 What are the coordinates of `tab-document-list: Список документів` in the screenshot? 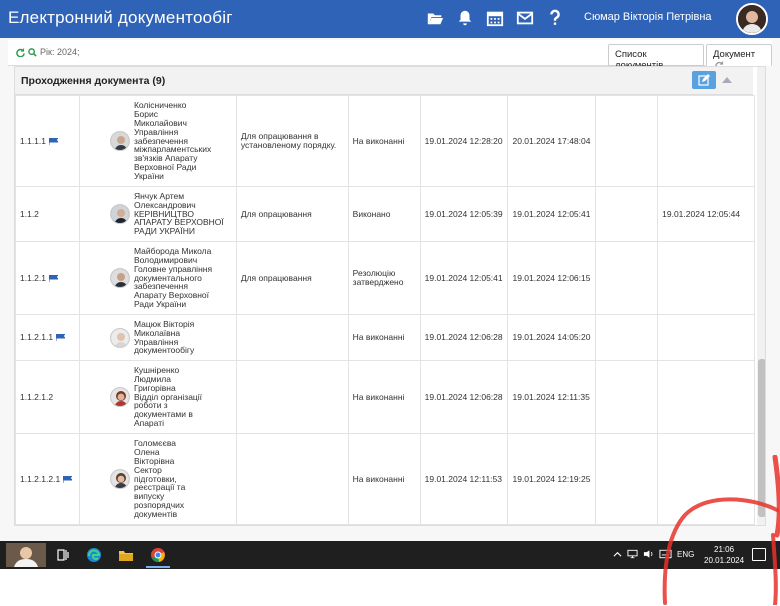 It's located at (656, 57).